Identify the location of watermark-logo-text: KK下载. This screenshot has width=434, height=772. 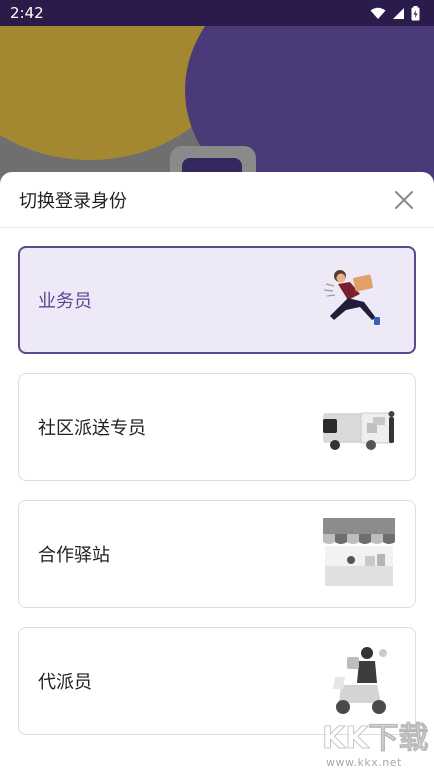
(375, 738).